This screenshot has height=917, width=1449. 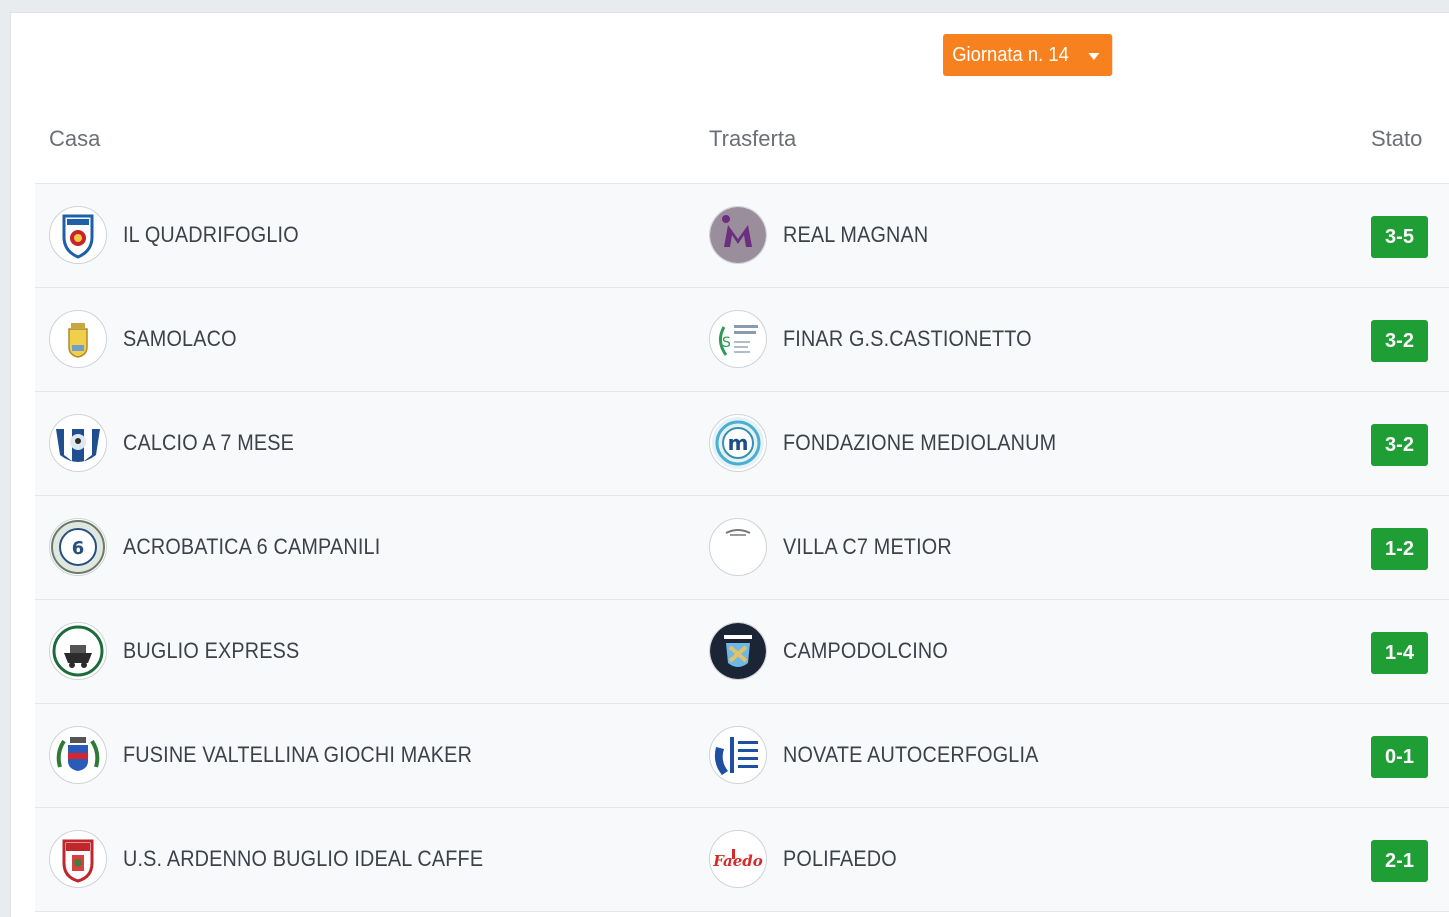 I want to click on home-team-name: FUSINE VALTELLINA GIOCHI MAKER, so click(x=298, y=754).